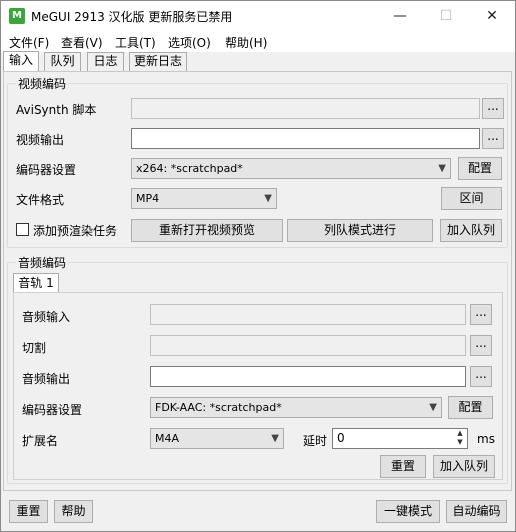  Describe the element at coordinates (40, 140) in the screenshot. I see `video-output-label: 视频输出` at that location.